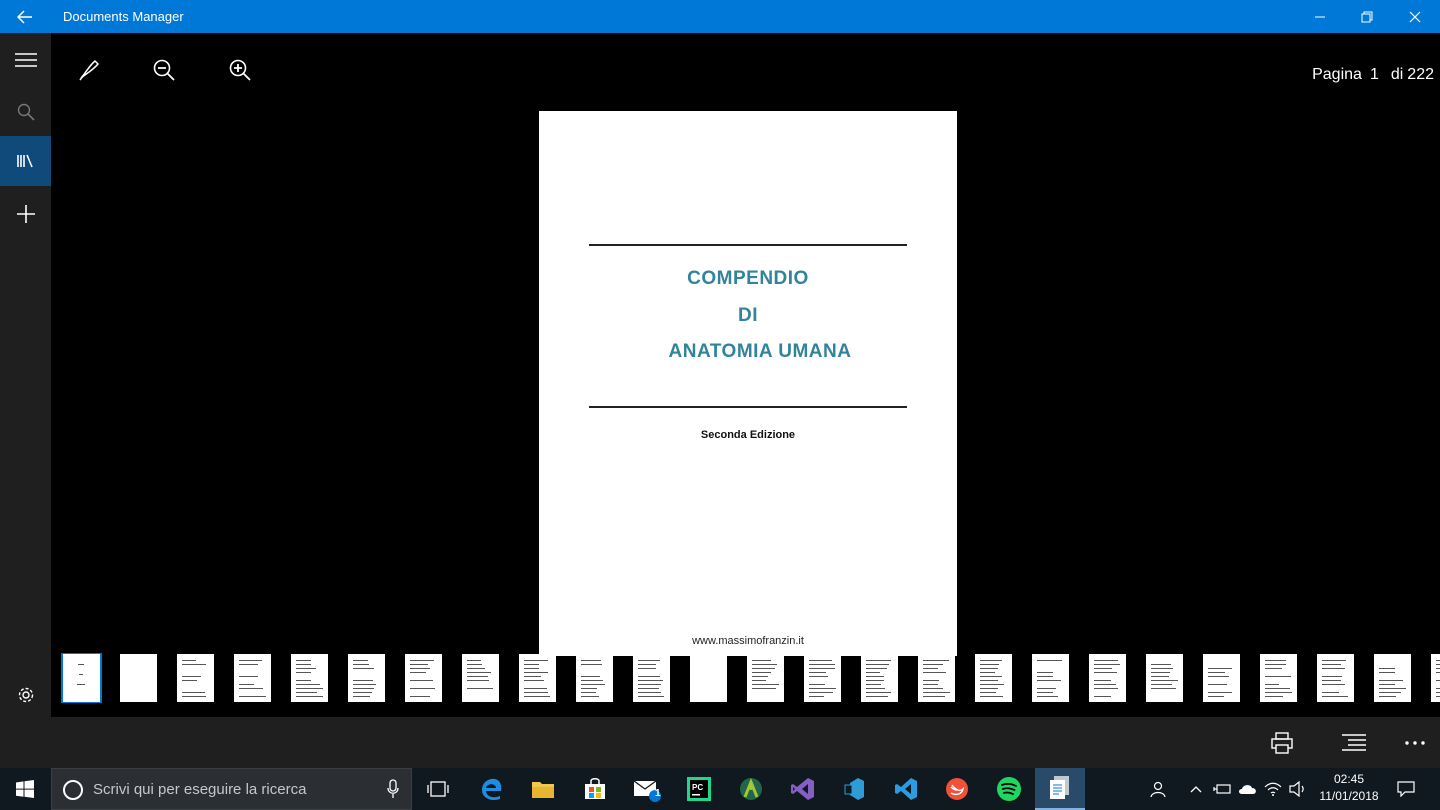 The width and height of the screenshot is (1440, 810). I want to click on page-indicator: Pagina 1 di 222, so click(1371, 75).